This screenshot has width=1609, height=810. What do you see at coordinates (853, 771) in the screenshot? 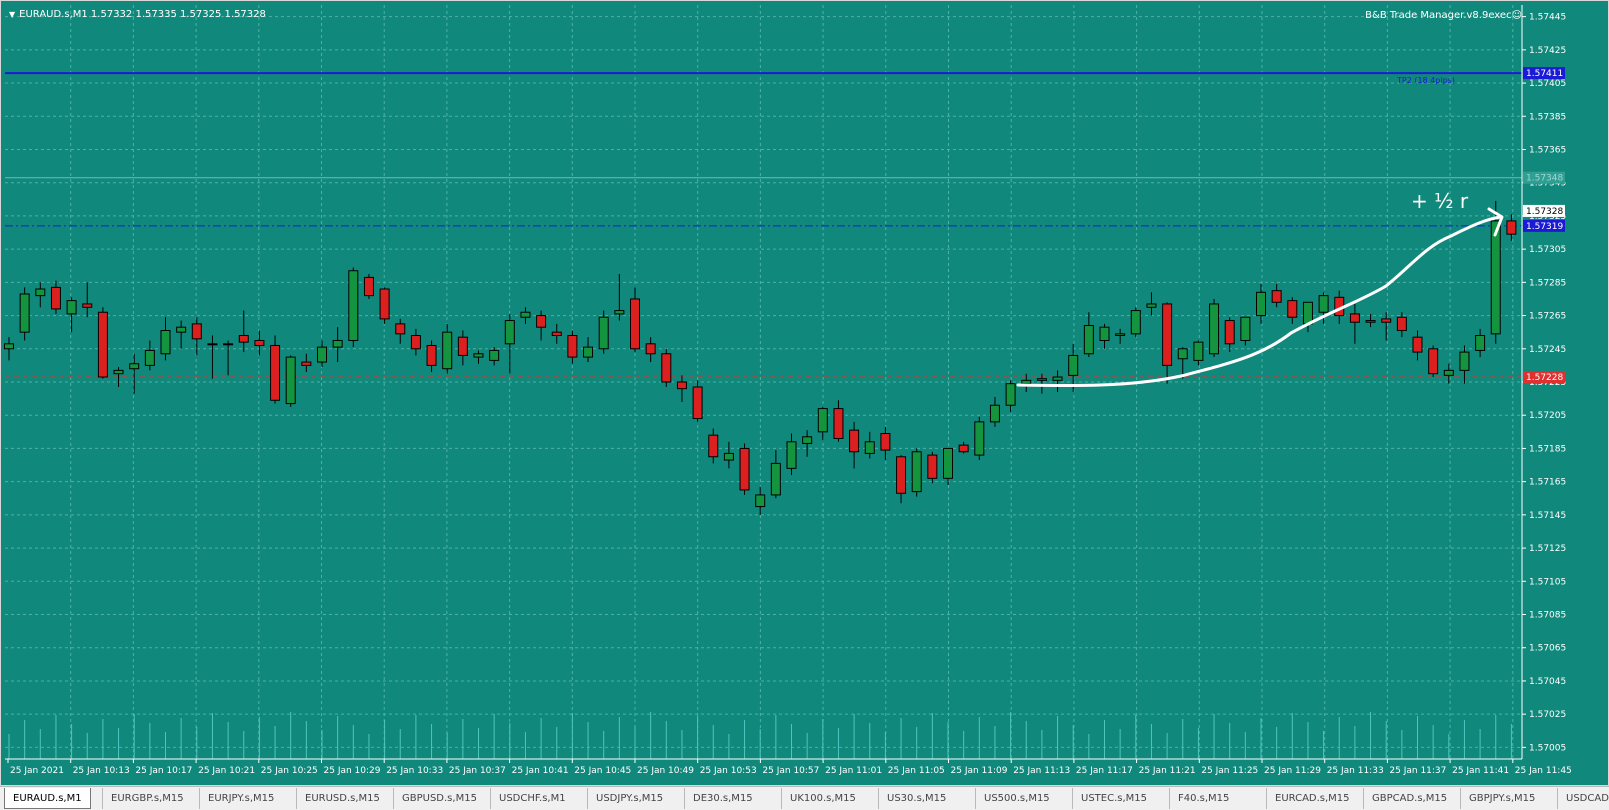
I see `time-tick-label: 25 Jan 11:01` at bounding box center [853, 771].